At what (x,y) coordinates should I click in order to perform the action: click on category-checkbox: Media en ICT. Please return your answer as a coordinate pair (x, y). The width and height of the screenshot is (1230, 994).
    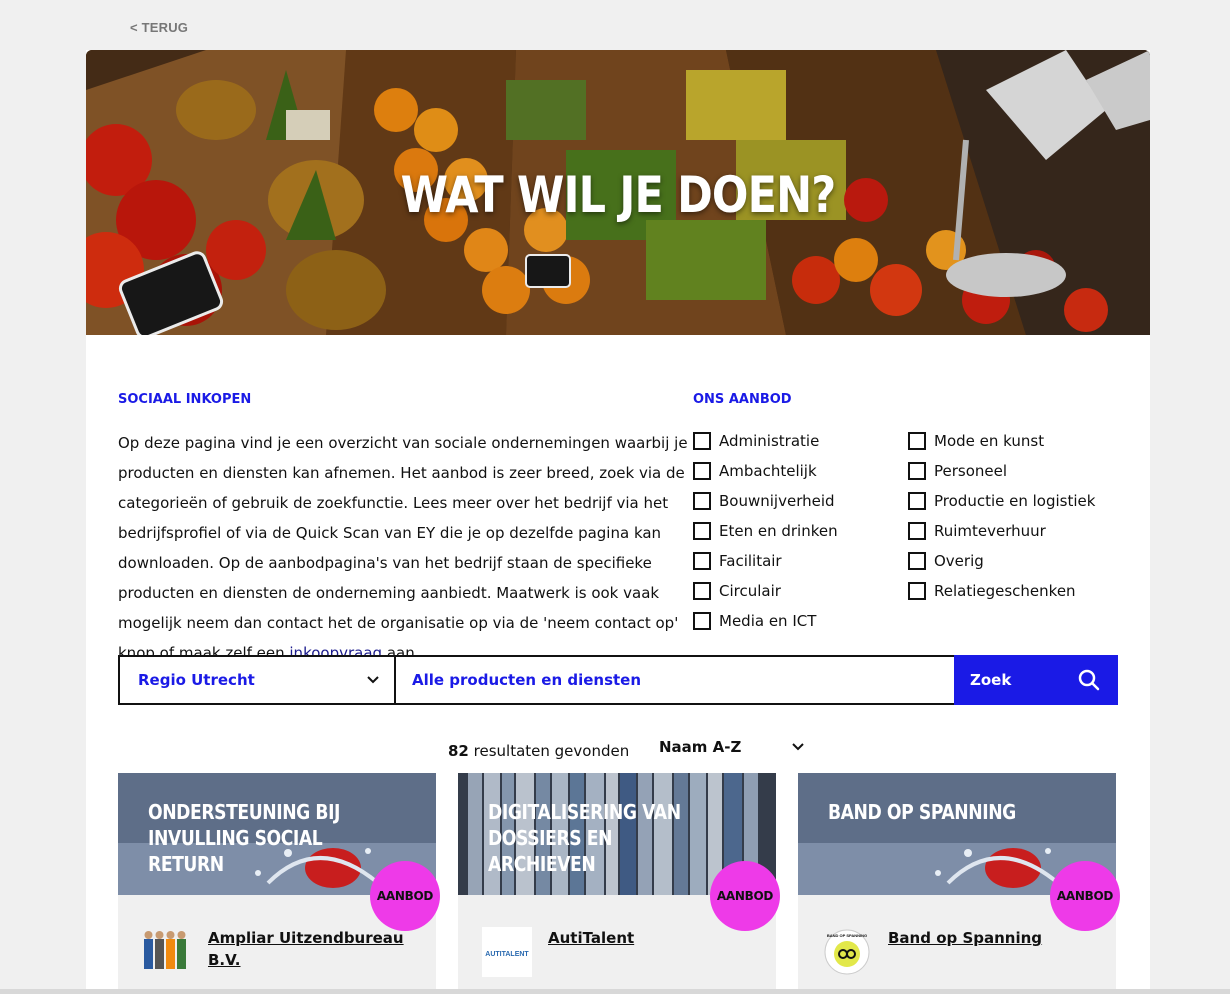
    Looking at the image, I should click on (765, 621).